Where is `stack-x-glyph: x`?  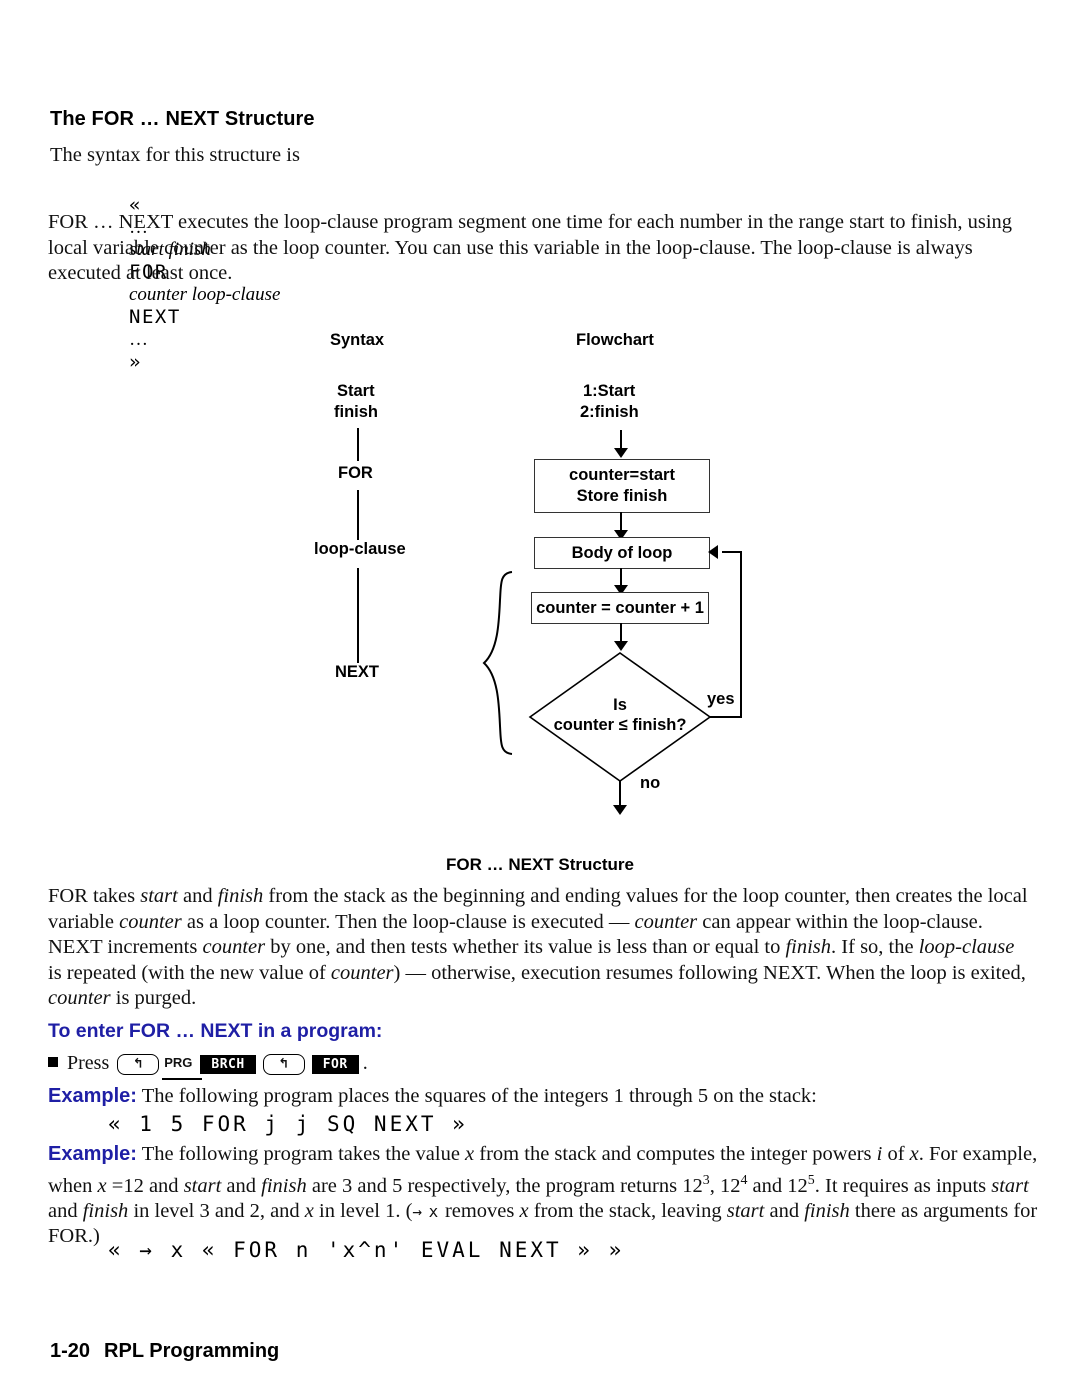 stack-x-glyph: x is located at coordinates (434, 1211).